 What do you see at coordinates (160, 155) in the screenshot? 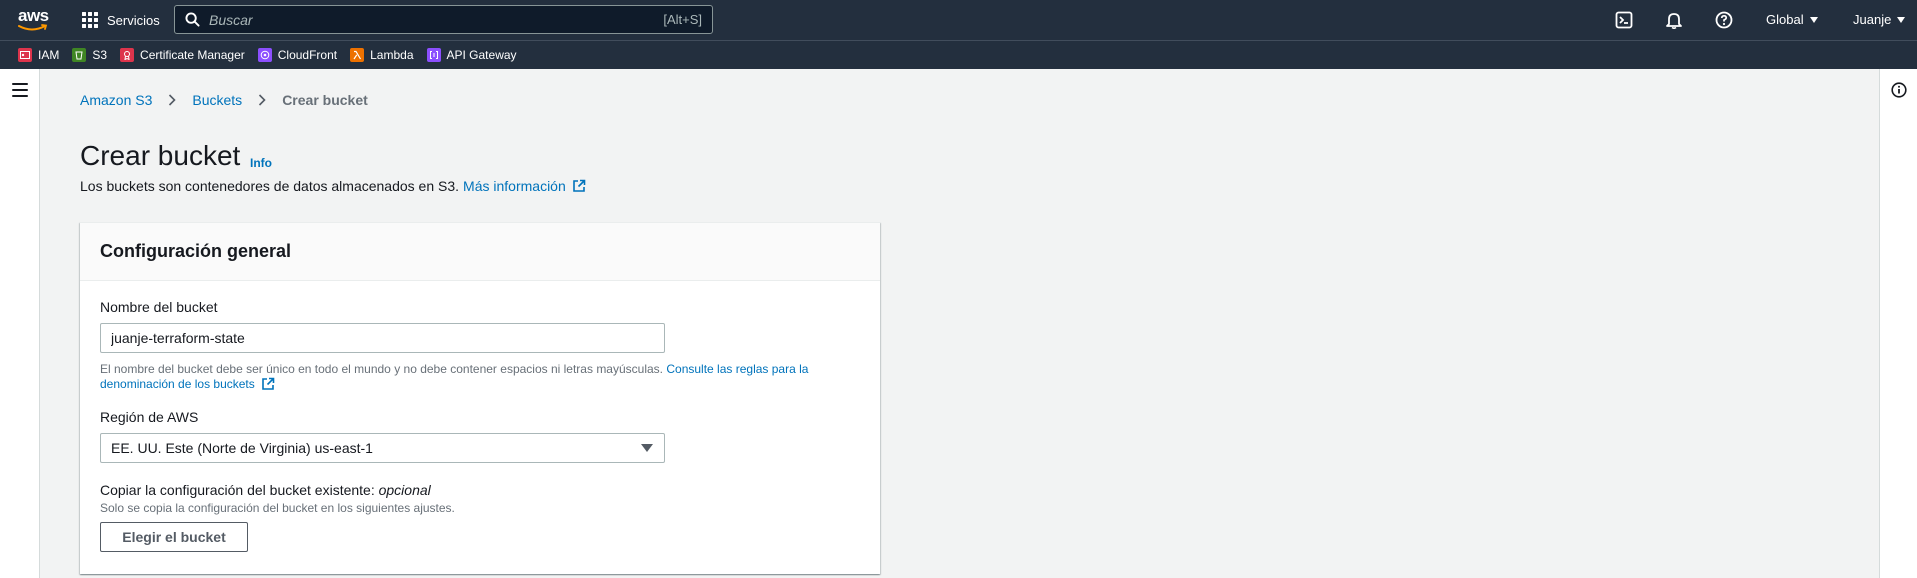
I see `page-title: Crear bucket` at bounding box center [160, 155].